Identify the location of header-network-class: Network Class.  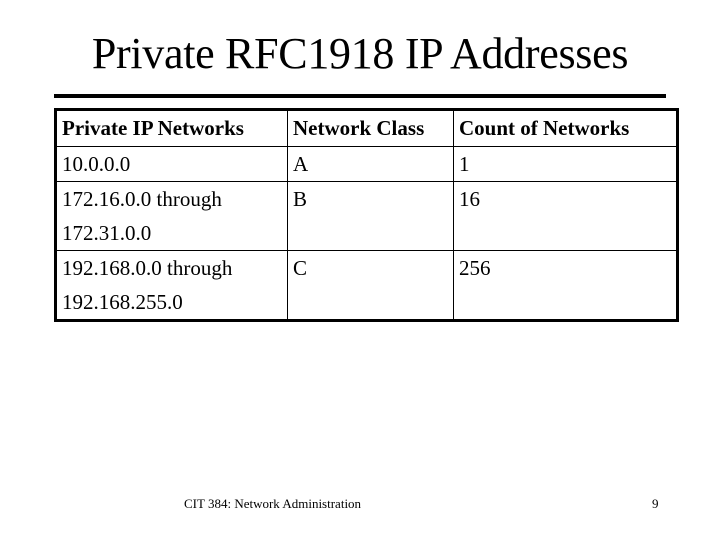
(370, 128).